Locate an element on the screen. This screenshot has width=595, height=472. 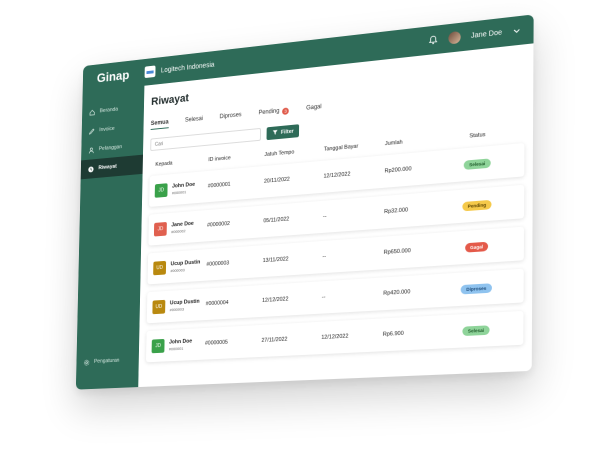
company-logo-icon is located at coordinates (150, 72).